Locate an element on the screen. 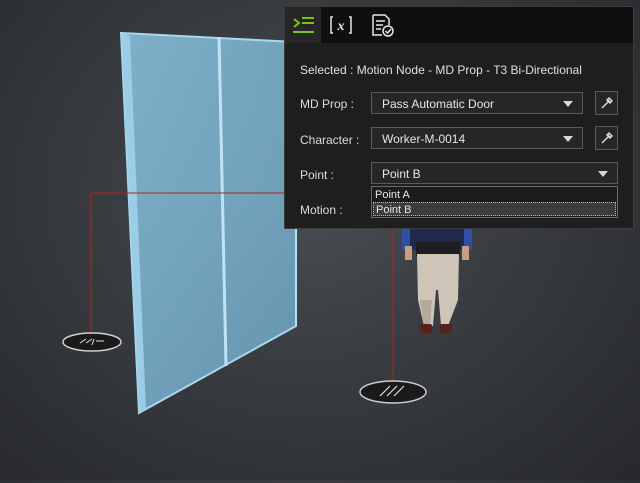  md-prop-label: MD Prop : is located at coordinates (327, 104).